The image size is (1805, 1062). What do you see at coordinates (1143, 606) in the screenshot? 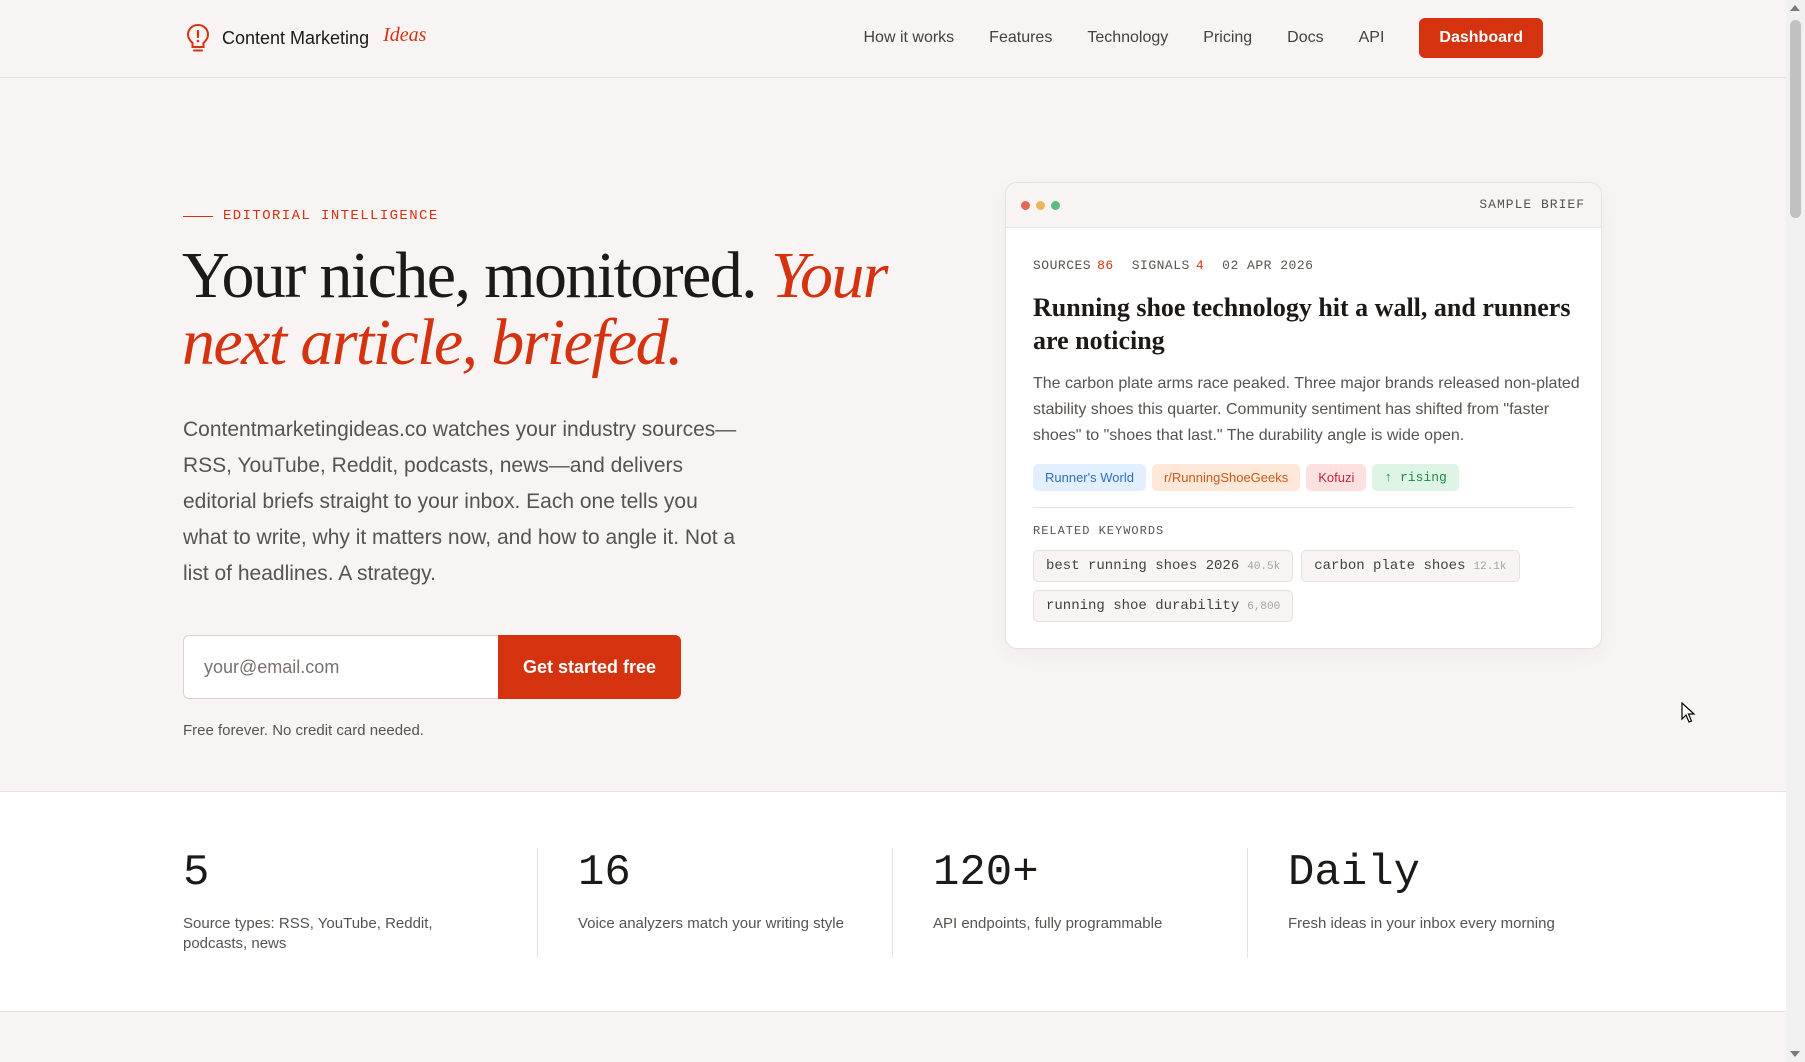
I see `keyword-term: running shoe durability` at bounding box center [1143, 606].